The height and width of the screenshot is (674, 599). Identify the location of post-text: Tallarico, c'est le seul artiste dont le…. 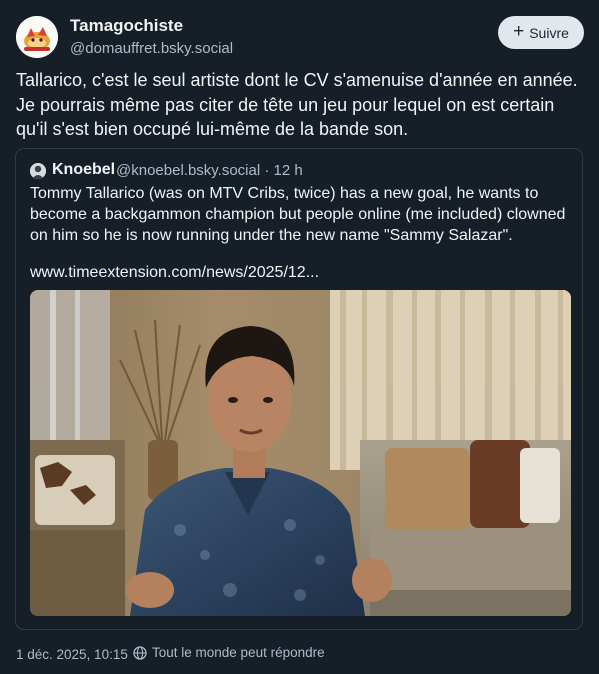
(297, 104).